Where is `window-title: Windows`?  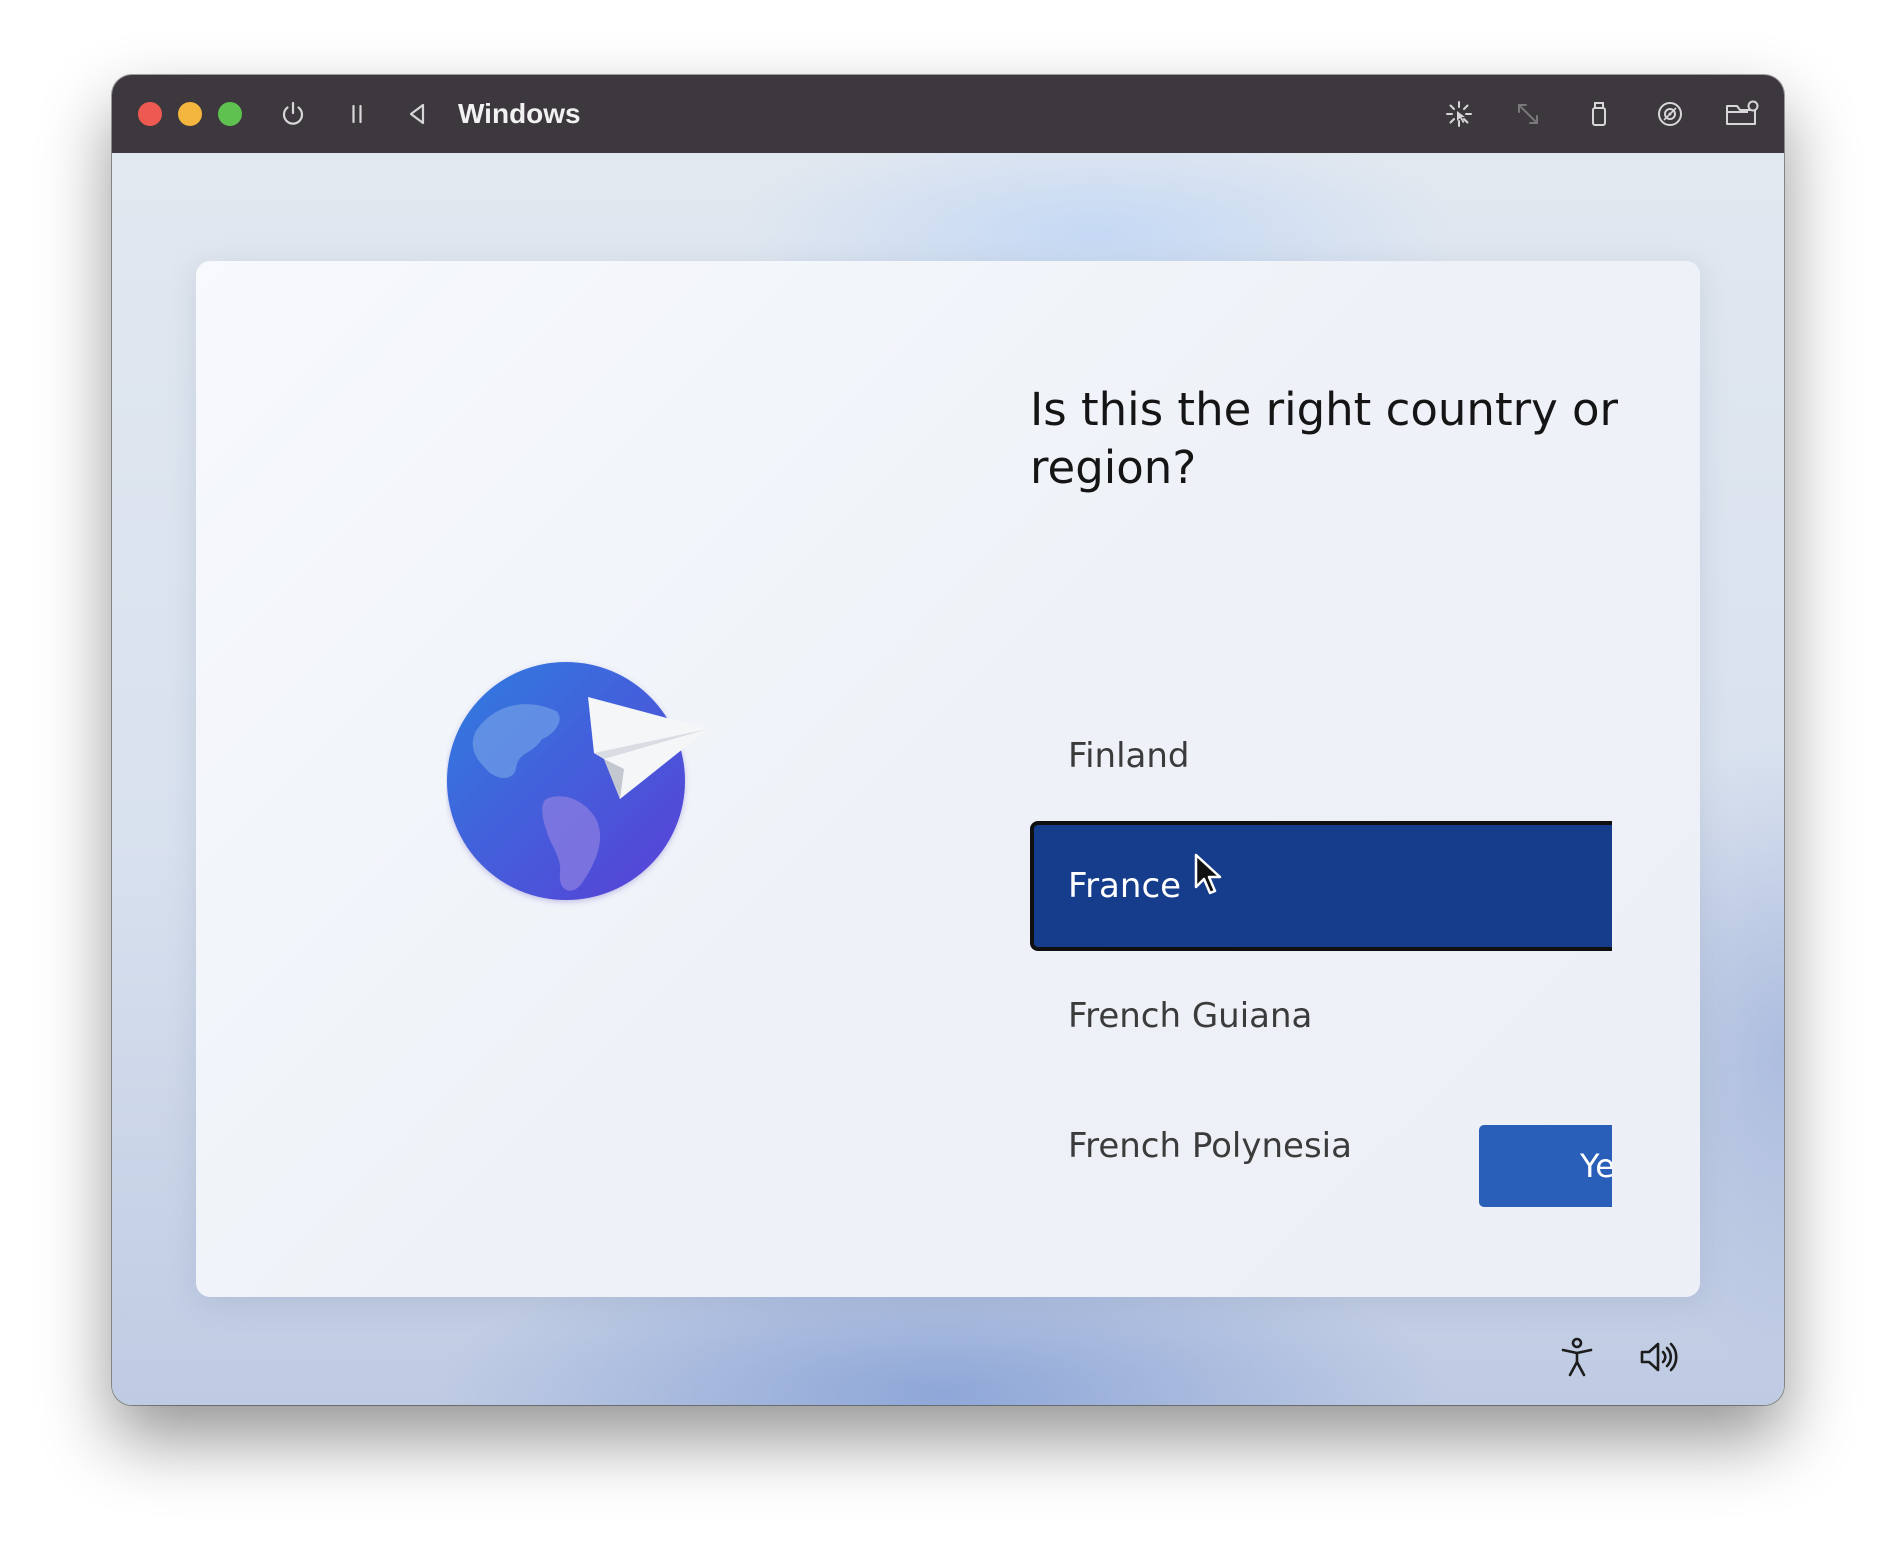
window-title: Windows is located at coordinates (519, 113).